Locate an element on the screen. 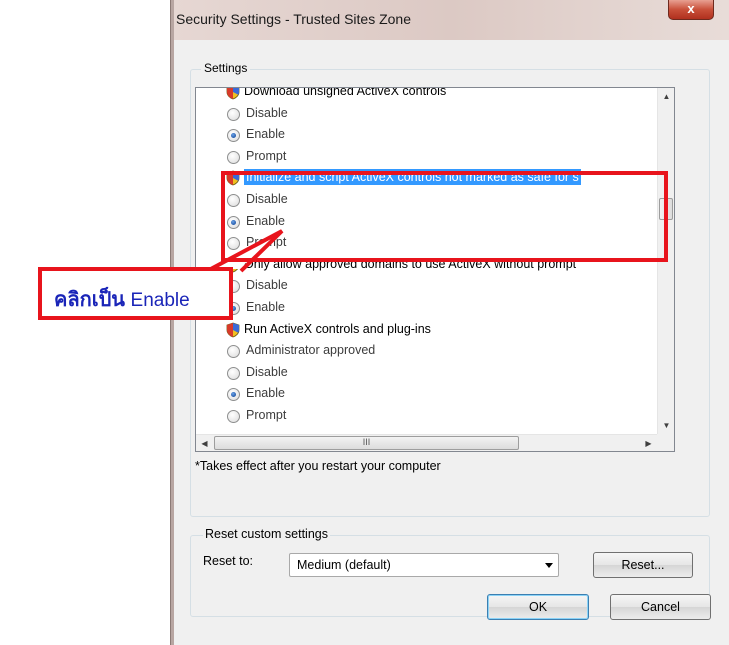  reset-to-label: Reset to: is located at coordinates (228, 561).